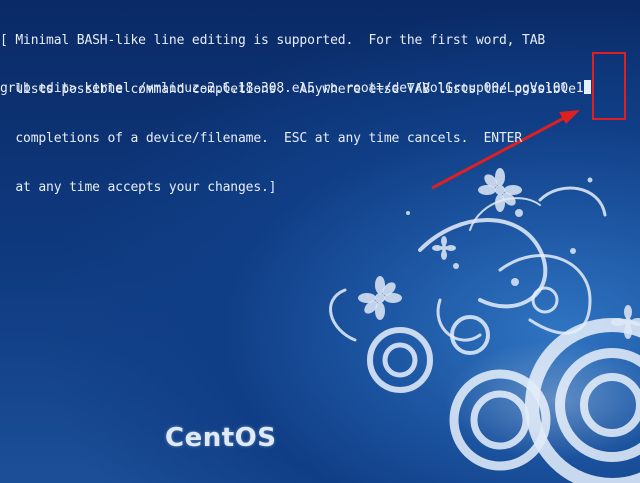 This screenshot has width=640, height=483. What do you see at coordinates (138, 188) in the screenshot?
I see `help-line-4: at any time accepts your changes.]` at bounding box center [138, 188].